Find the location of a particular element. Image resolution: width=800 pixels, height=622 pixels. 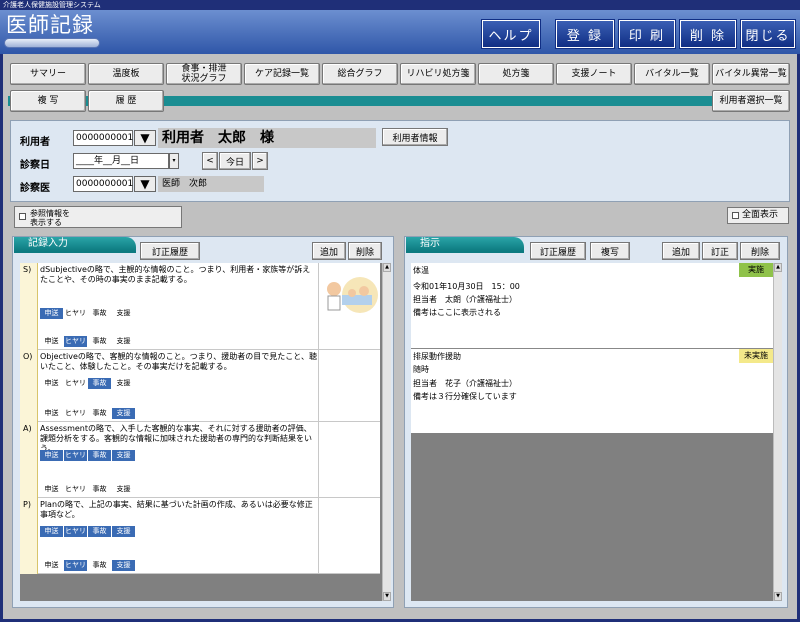

tab-rehab-prescription: リハビリ処方箋 is located at coordinates (438, 74).